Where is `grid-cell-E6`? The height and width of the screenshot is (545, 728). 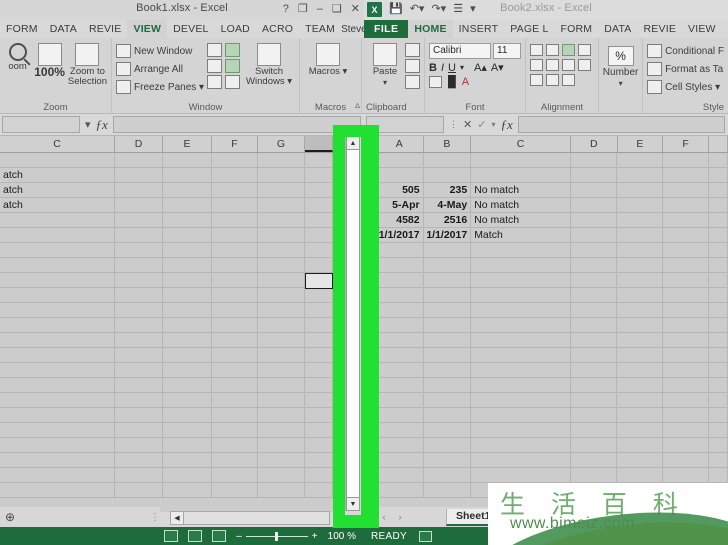 grid-cell-E6 is located at coordinates (187, 235).